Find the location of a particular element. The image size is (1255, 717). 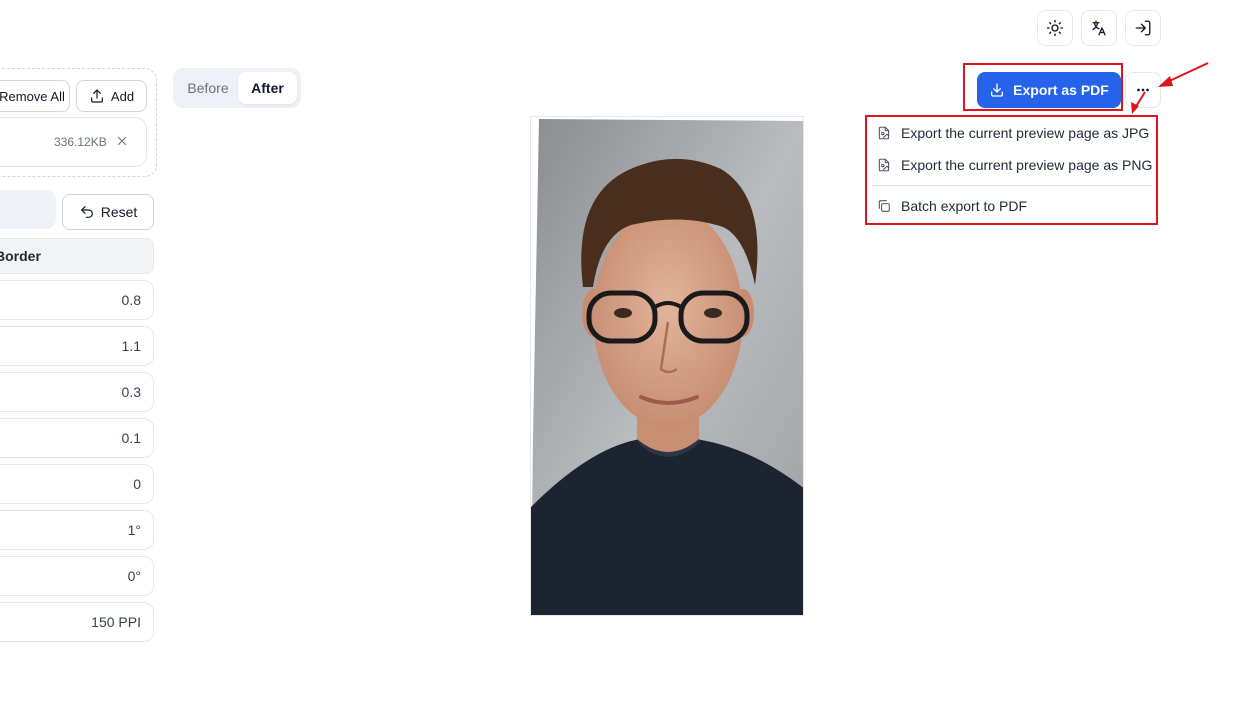

before-after-toggle: Before After is located at coordinates (237, 88).